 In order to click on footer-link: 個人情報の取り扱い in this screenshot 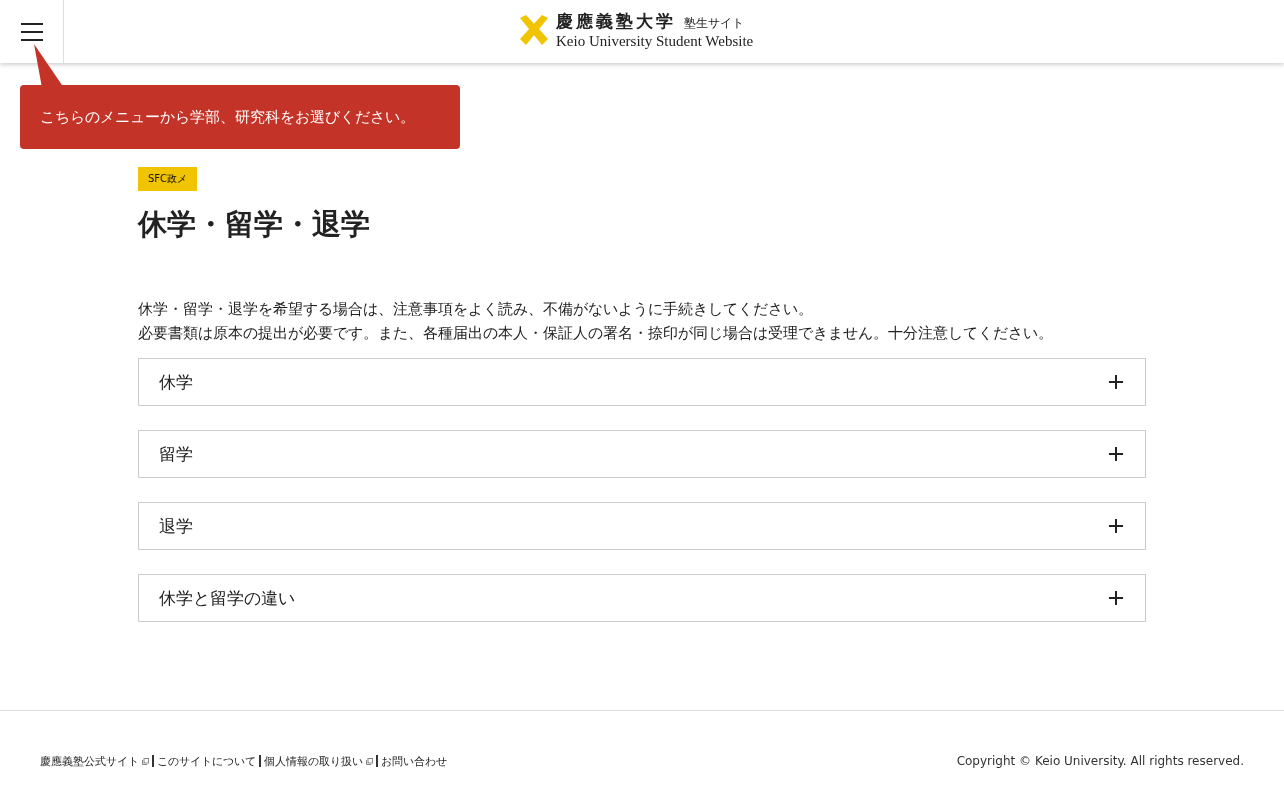, I will do `click(318, 761)`.